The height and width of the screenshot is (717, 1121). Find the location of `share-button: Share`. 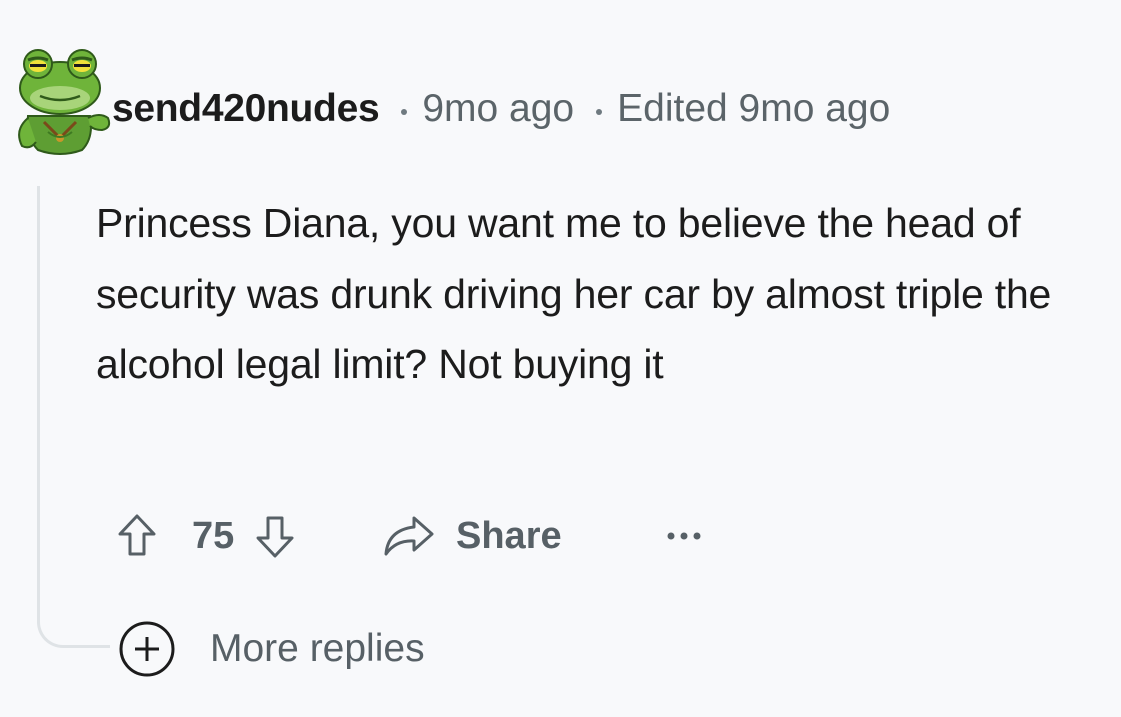

share-button: Share is located at coordinates (472, 536).